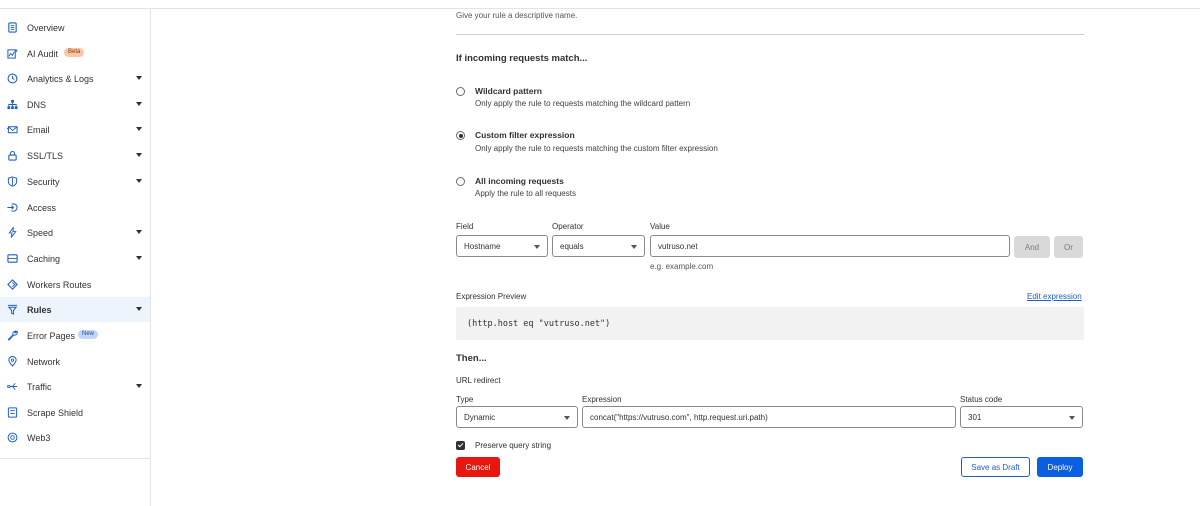  I want to click on sidebar-item-rules: Rules, so click(75, 309).